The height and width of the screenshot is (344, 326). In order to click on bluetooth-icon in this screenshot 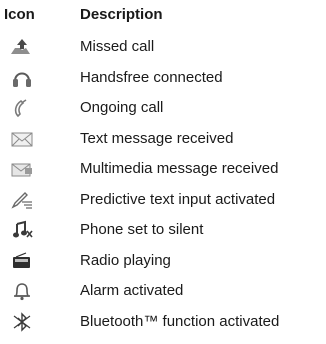, I will do `click(22, 321)`.